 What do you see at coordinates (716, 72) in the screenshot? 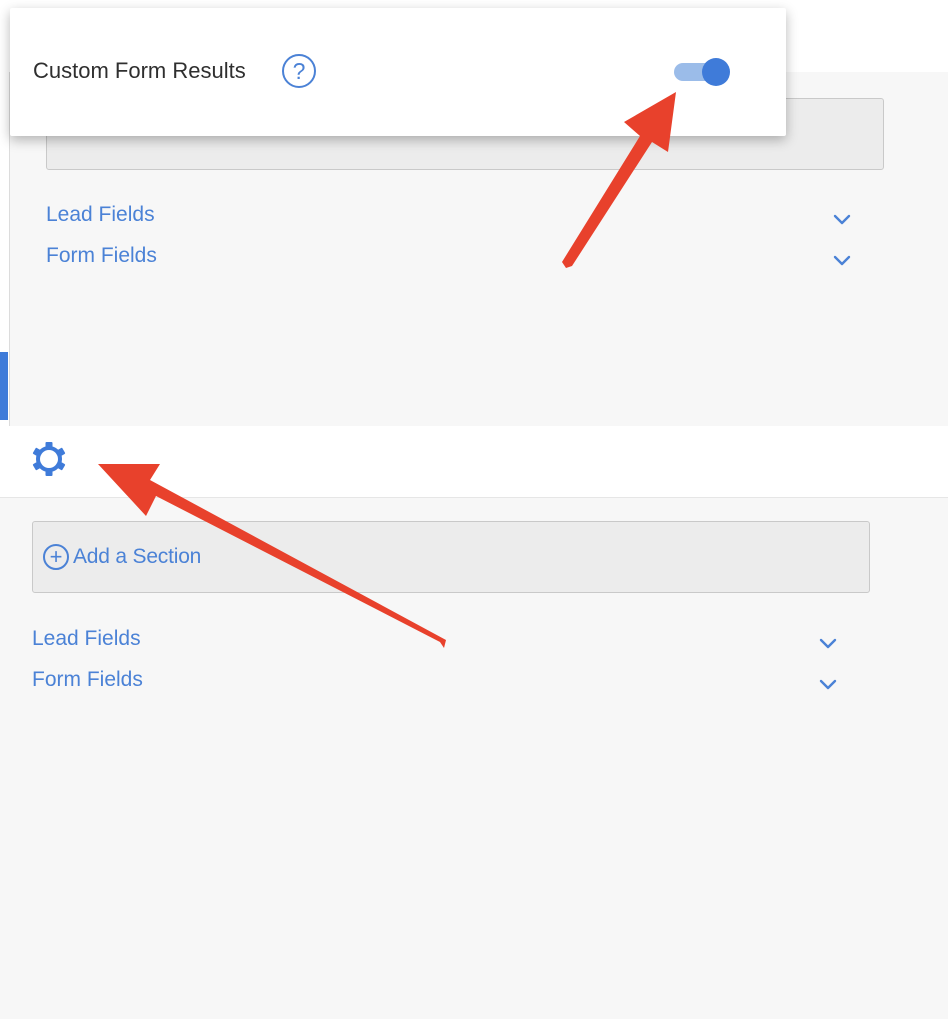
I see `toggle-knob` at bounding box center [716, 72].